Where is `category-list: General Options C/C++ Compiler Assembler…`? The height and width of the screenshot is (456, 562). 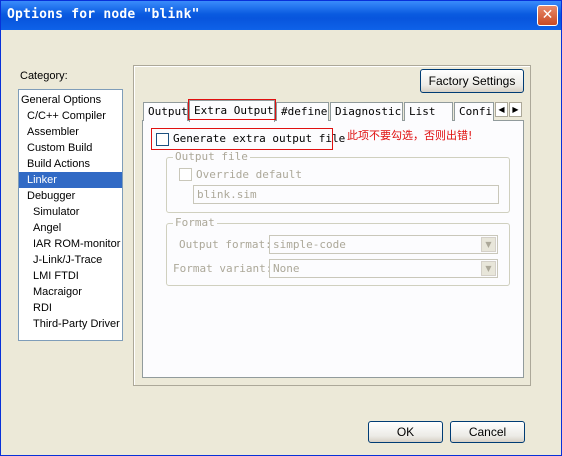 category-list: General Options C/C++ Compiler Assembler… is located at coordinates (70, 215).